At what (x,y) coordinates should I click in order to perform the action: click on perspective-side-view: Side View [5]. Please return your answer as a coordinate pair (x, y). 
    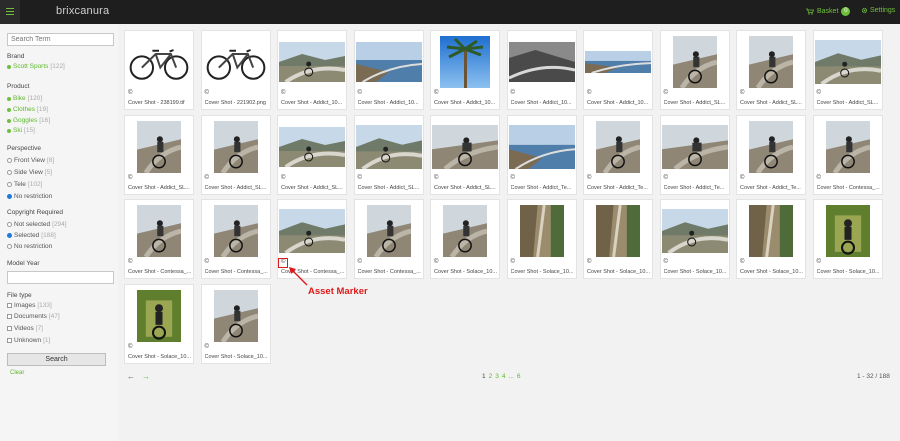
    Looking at the image, I should click on (29, 172).